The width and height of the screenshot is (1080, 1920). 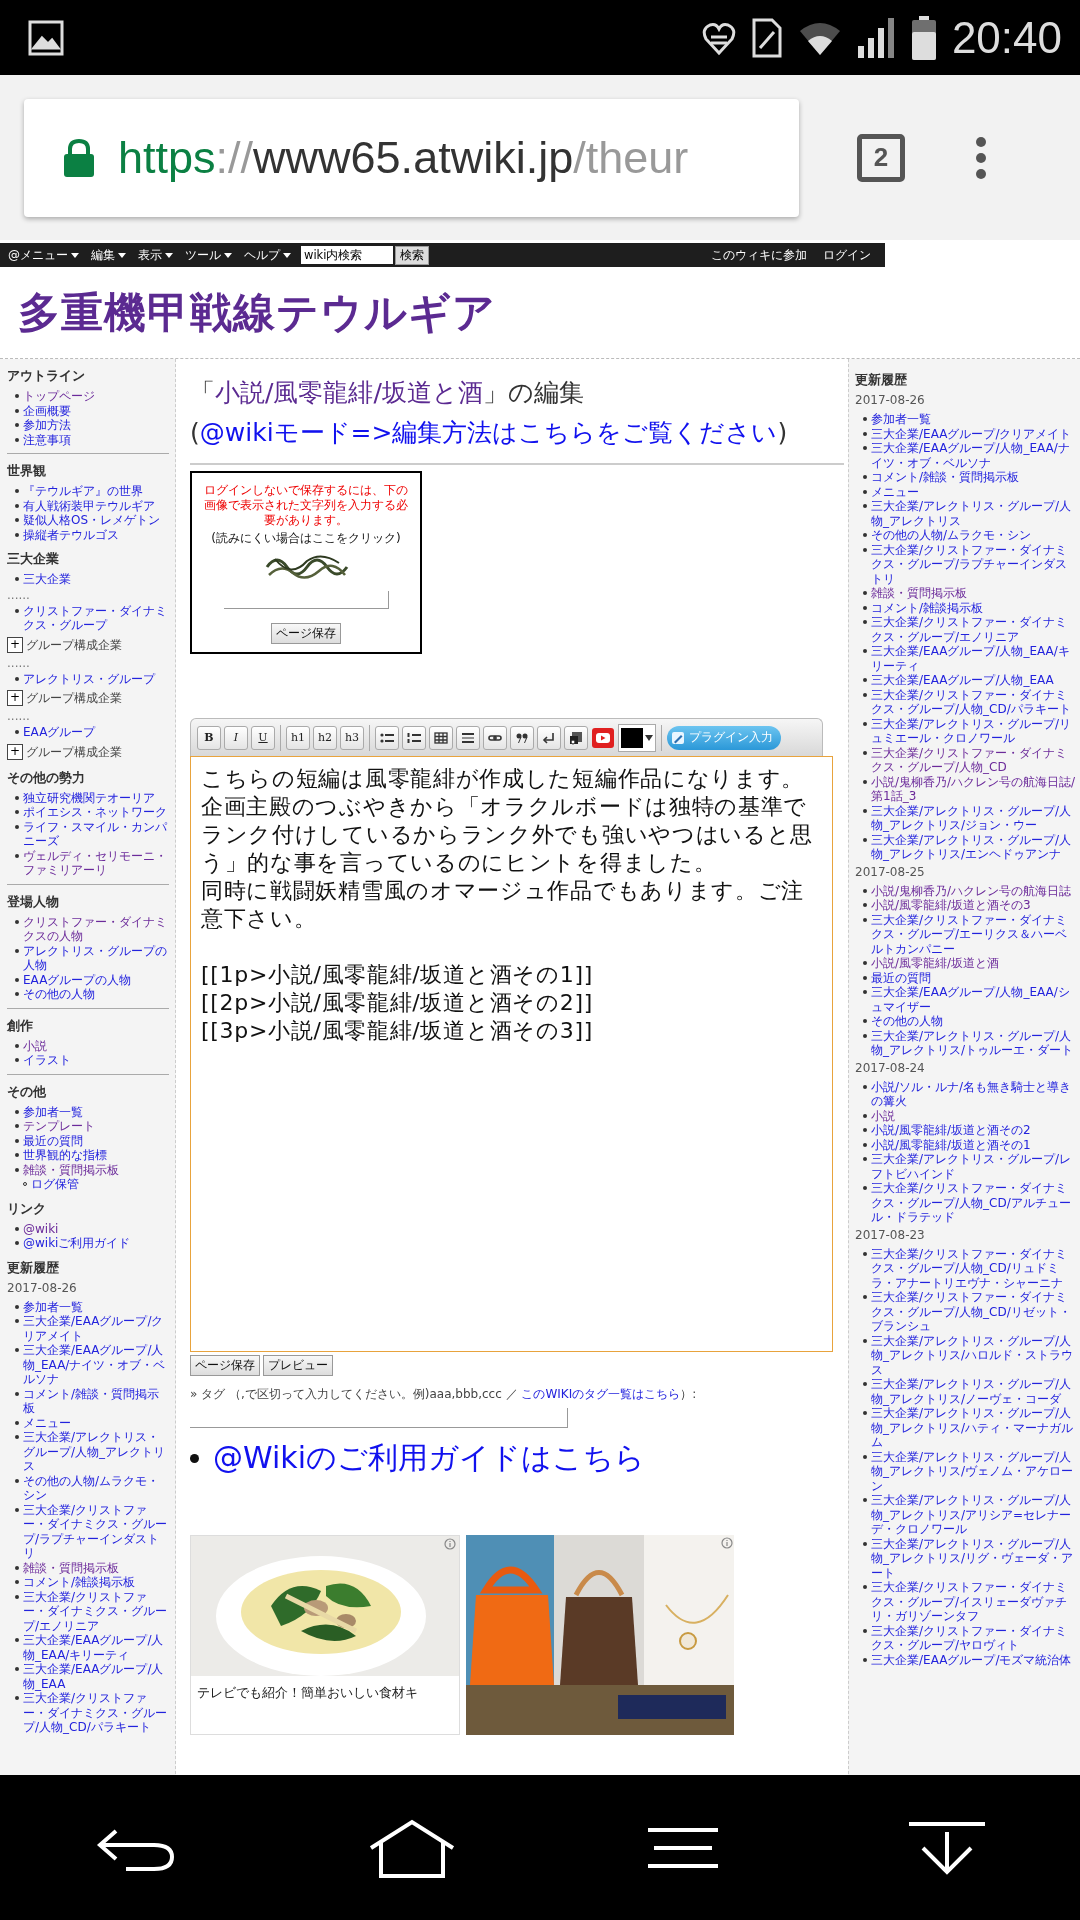 I want to click on format-button: B, so click(x=209, y=737).